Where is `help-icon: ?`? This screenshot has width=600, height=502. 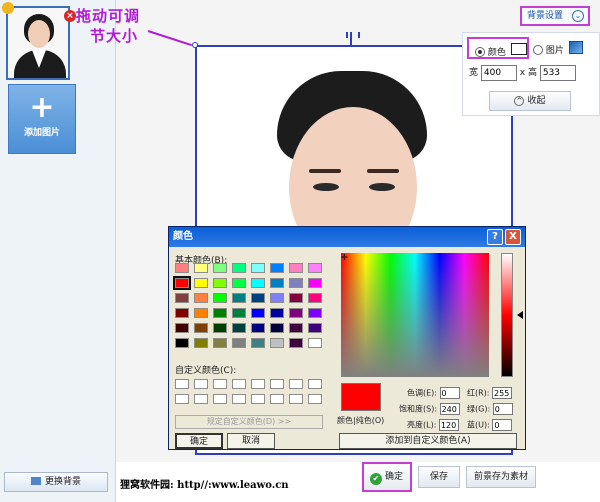
help-icon: ? is located at coordinates (495, 237).